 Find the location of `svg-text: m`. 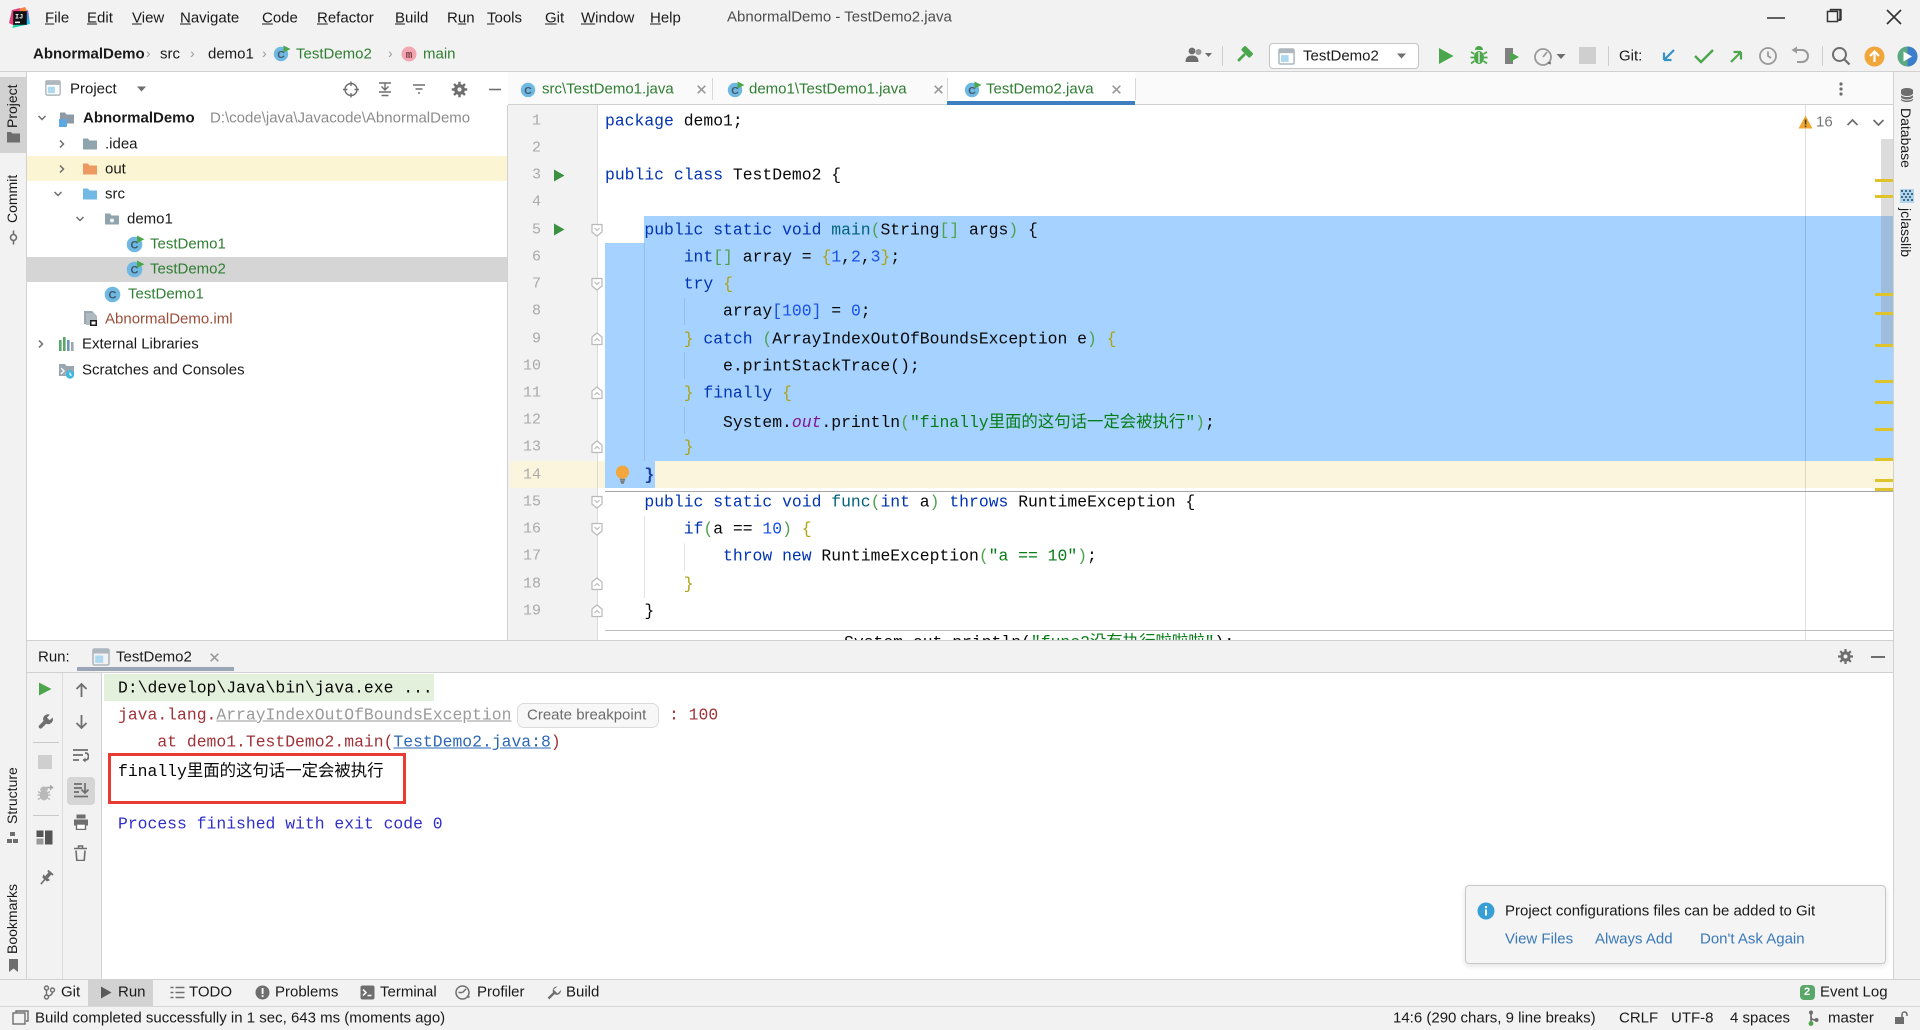

svg-text: m is located at coordinates (409, 56).